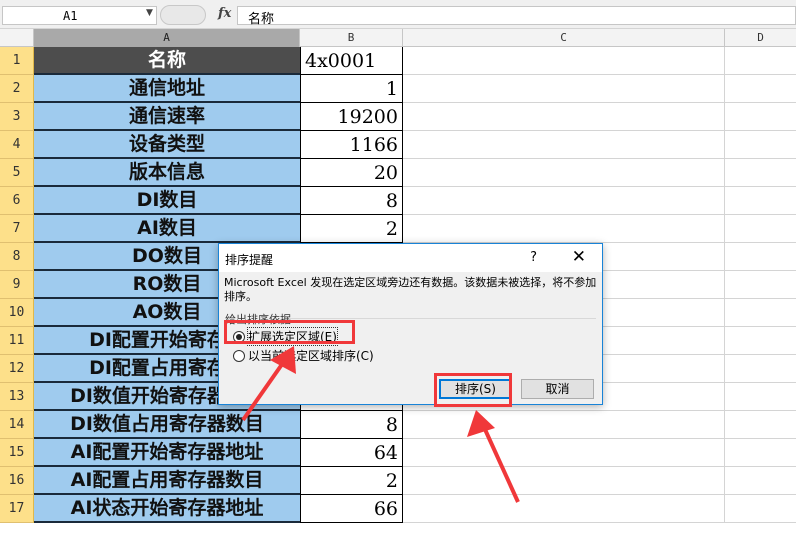 The width and height of the screenshot is (796, 533). What do you see at coordinates (149, 13) in the screenshot?
I see `dropdown-arrow-icon: ▼` at bounding box center [149, 13].